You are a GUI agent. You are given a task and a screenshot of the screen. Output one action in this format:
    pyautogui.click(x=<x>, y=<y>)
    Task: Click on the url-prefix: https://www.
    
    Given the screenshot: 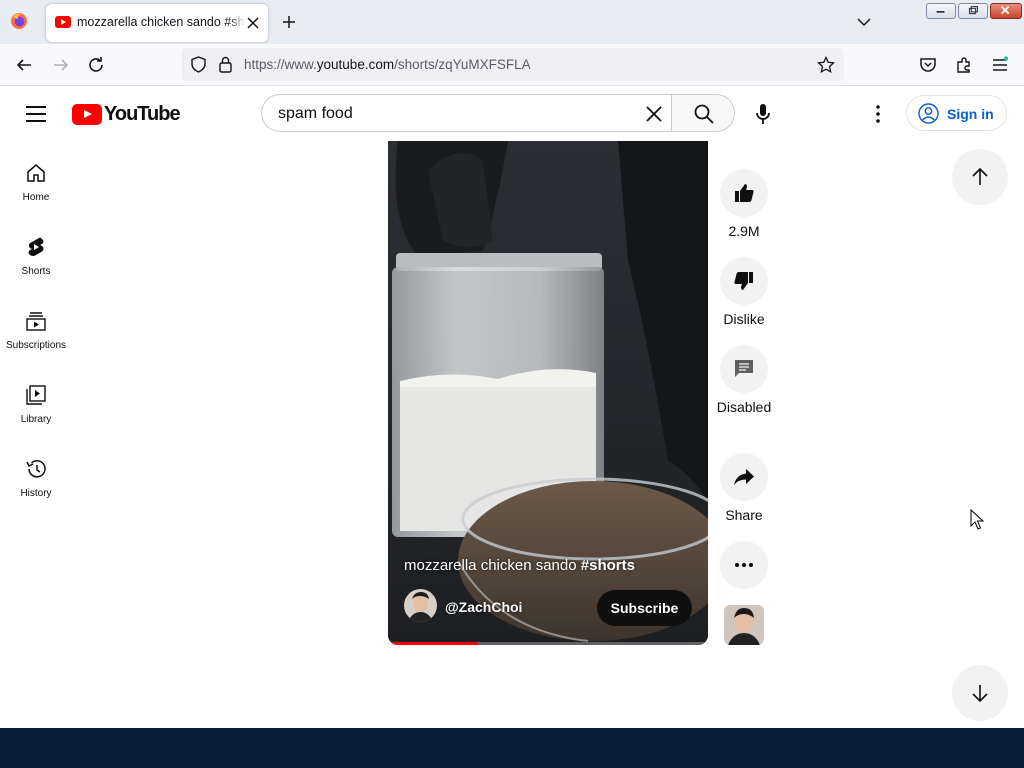 What is the action you would take?
    pyautogui.click(x=280, y=64)
    